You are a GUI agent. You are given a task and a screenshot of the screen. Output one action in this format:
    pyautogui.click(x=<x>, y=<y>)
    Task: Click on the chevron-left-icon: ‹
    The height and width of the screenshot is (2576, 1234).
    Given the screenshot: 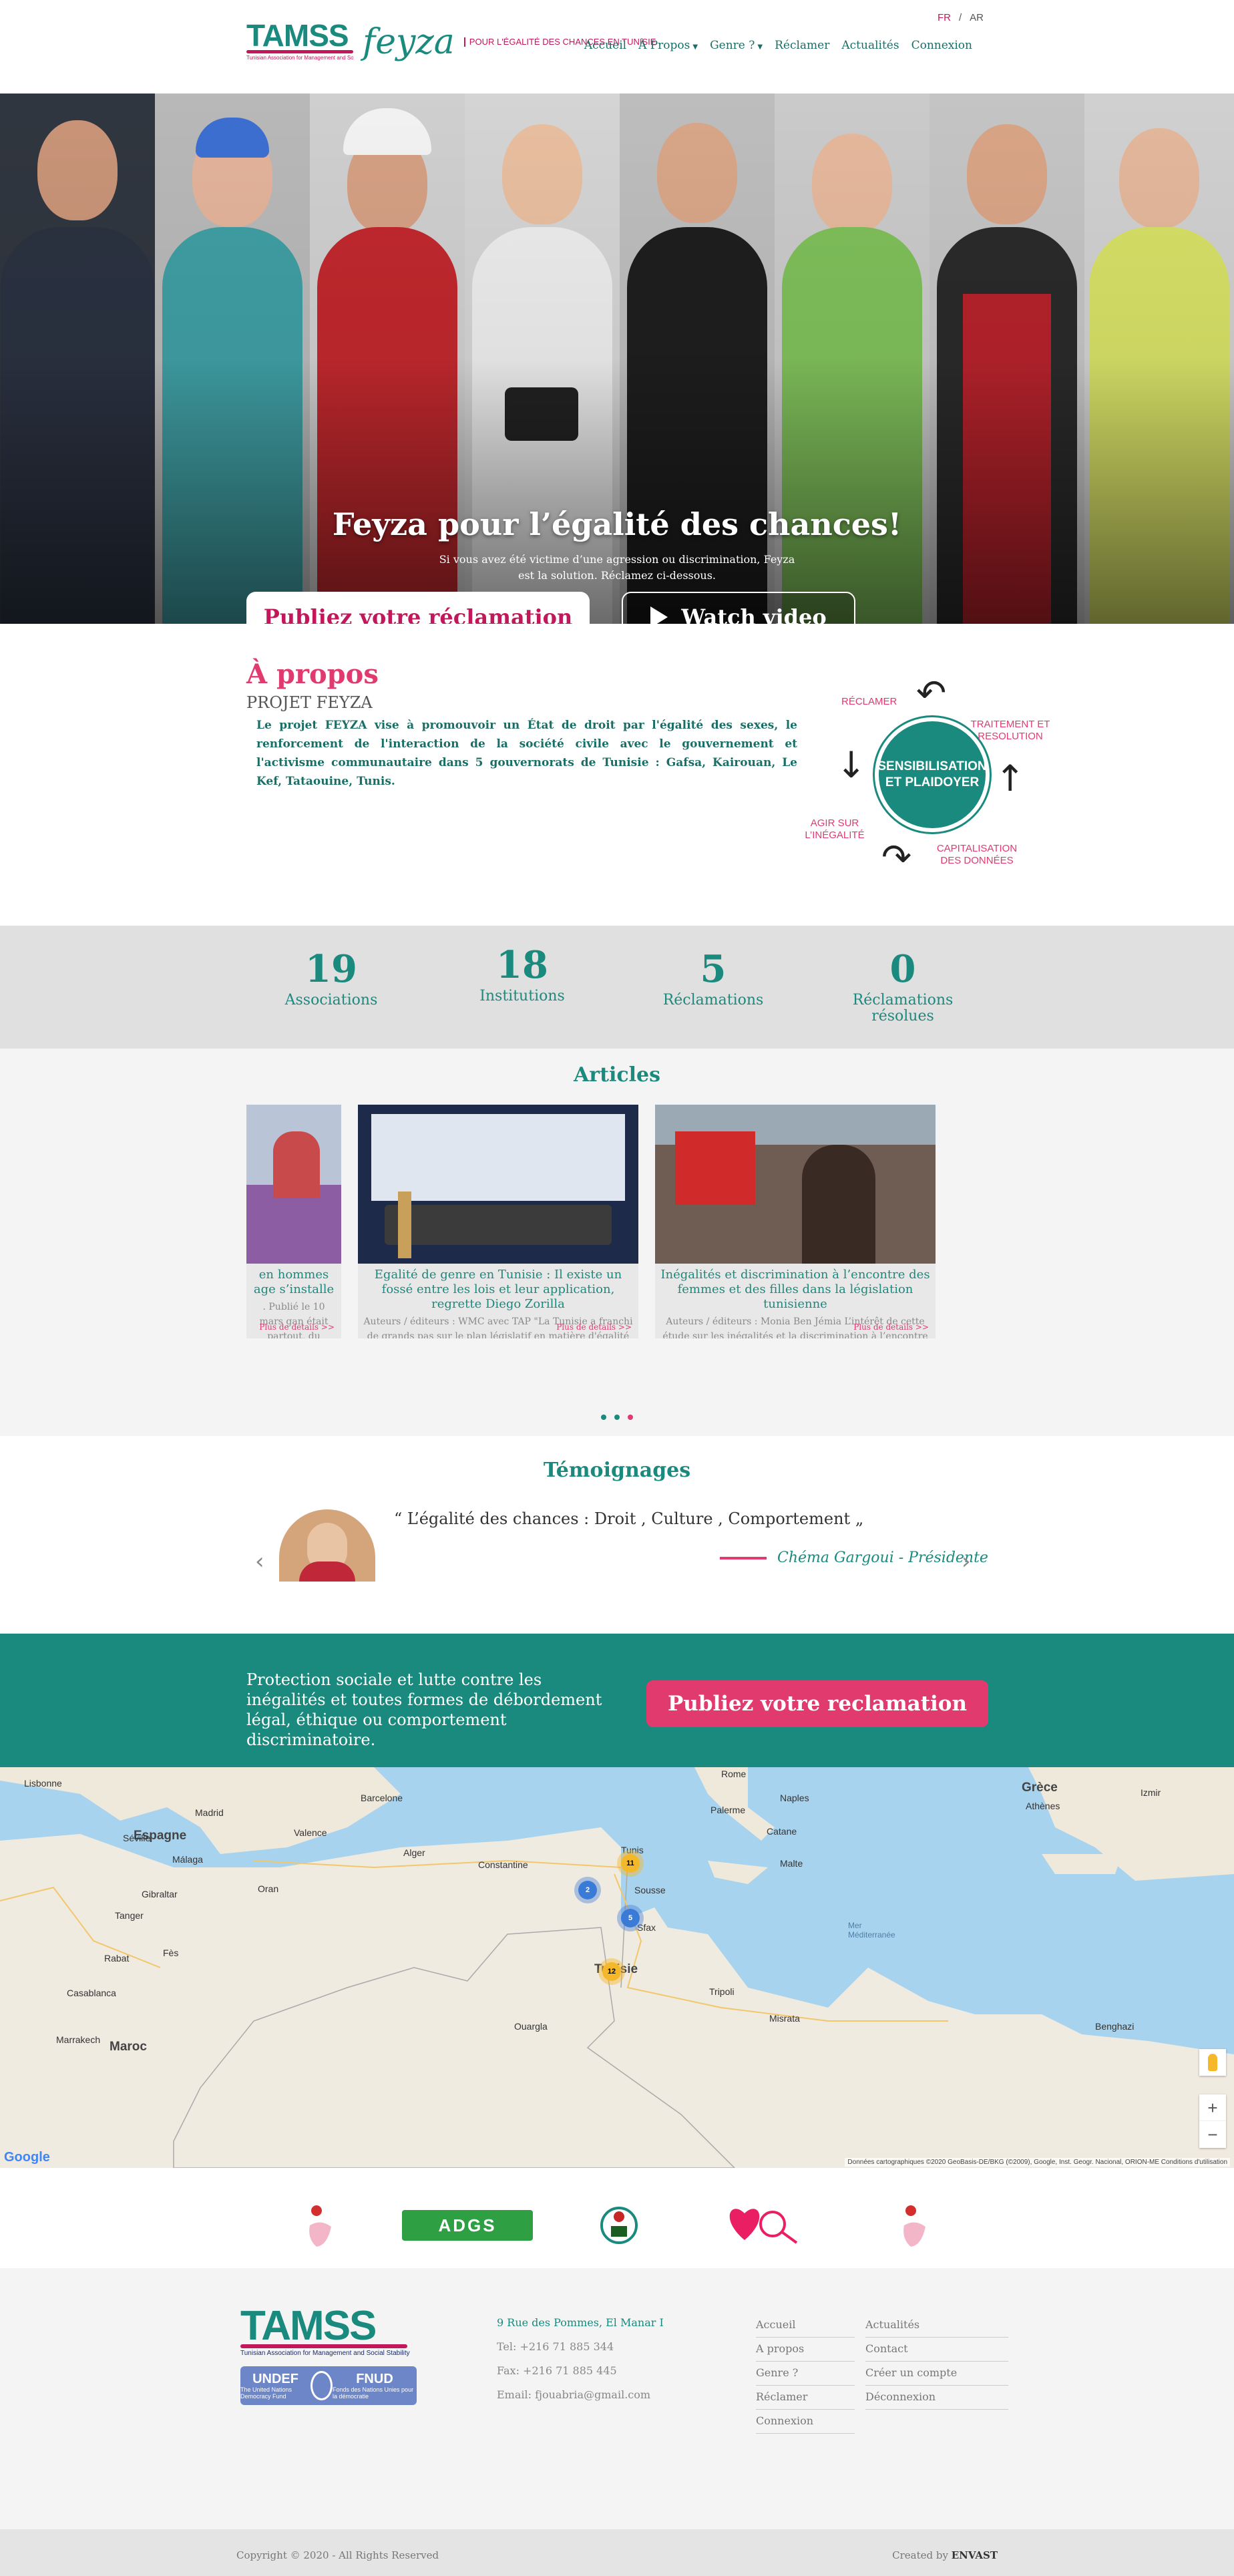 What is the action you would take?
    pyautogui.click(x=259, y=1562)
    